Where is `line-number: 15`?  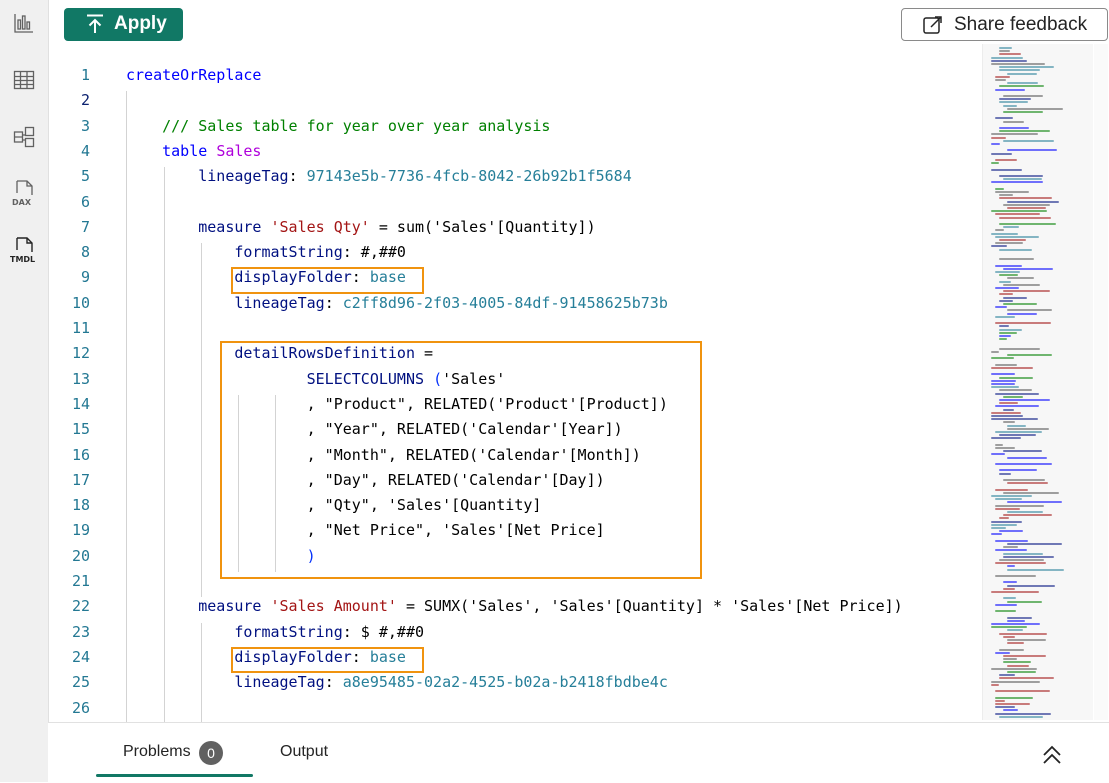 line-number: 15 is located at coordinates (80, 429).